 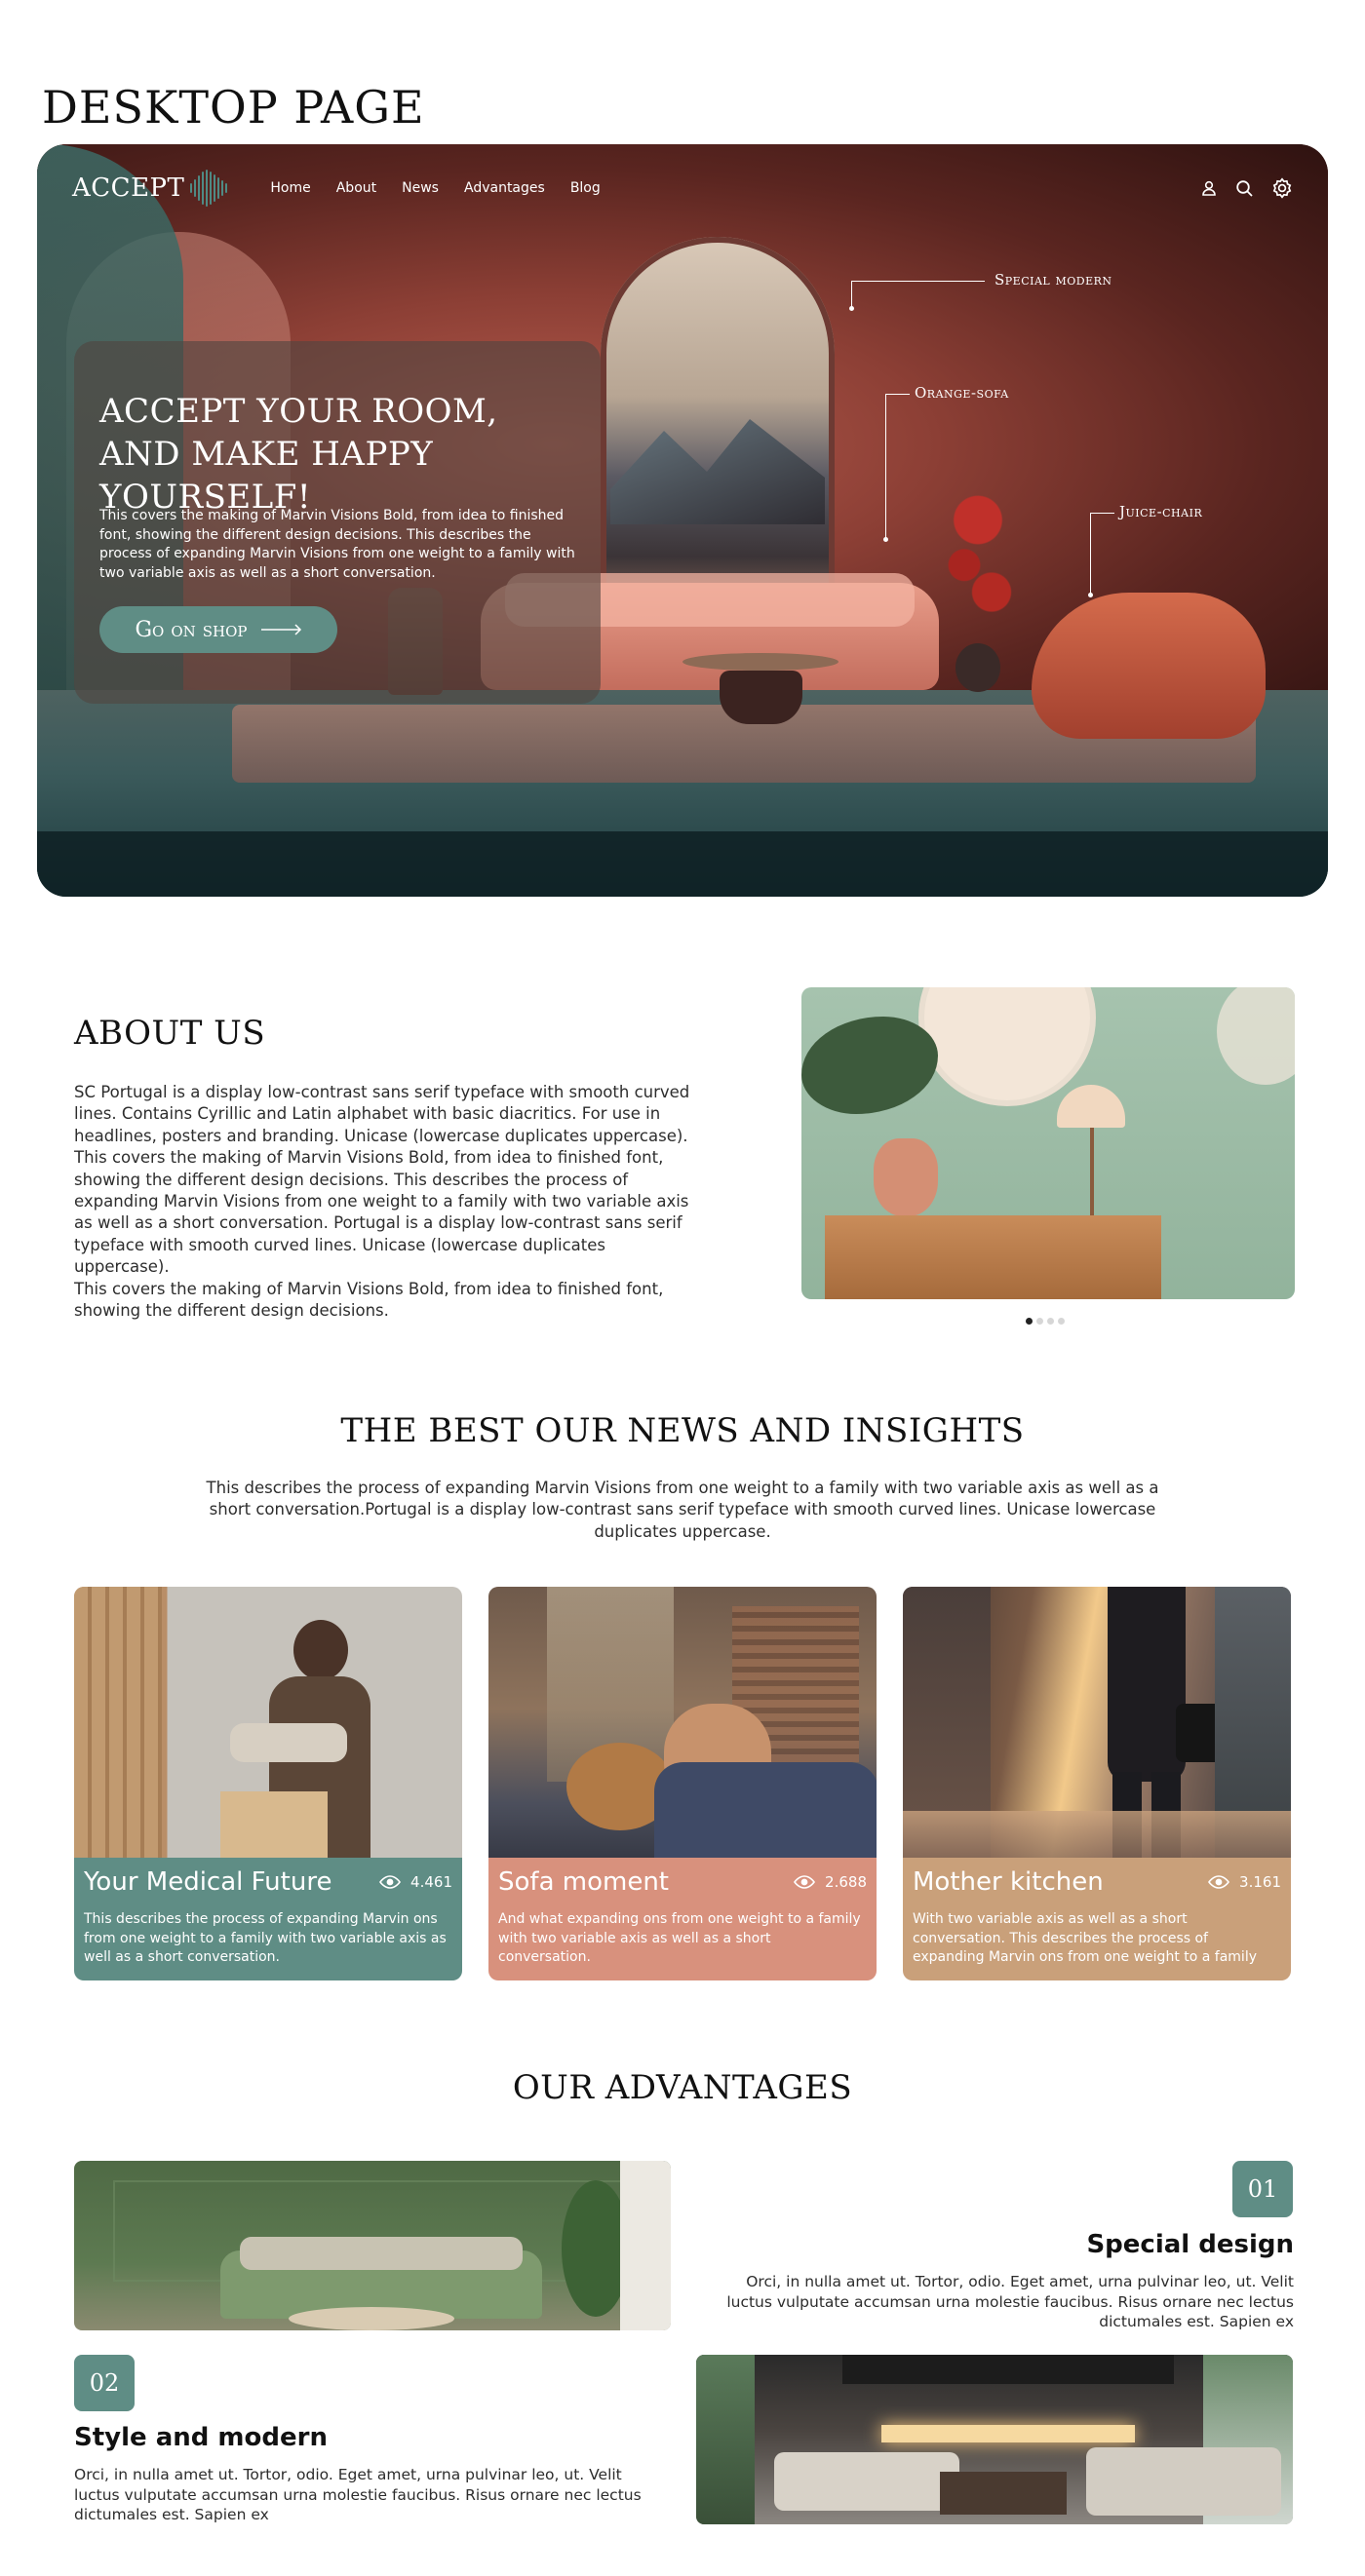 I want to click on news-card-view-count: 4.461, so click(x=431, y=1882).